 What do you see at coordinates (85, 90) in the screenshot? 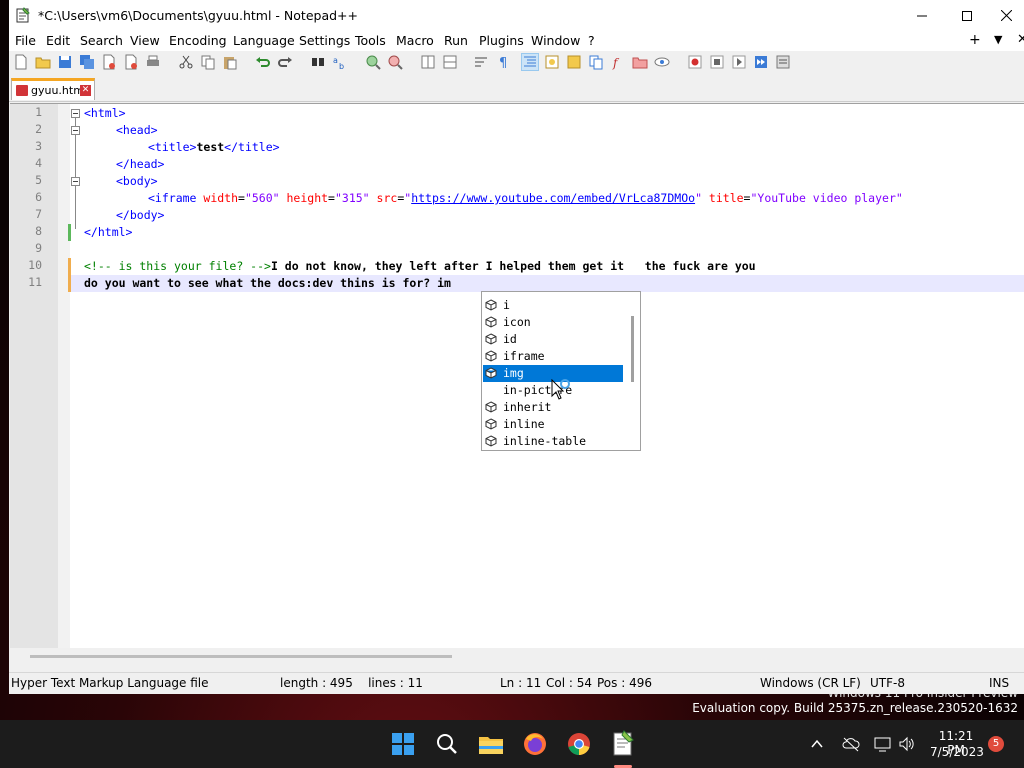
I see `tab-close-icon: ✕` at bounding box center [85, 90].